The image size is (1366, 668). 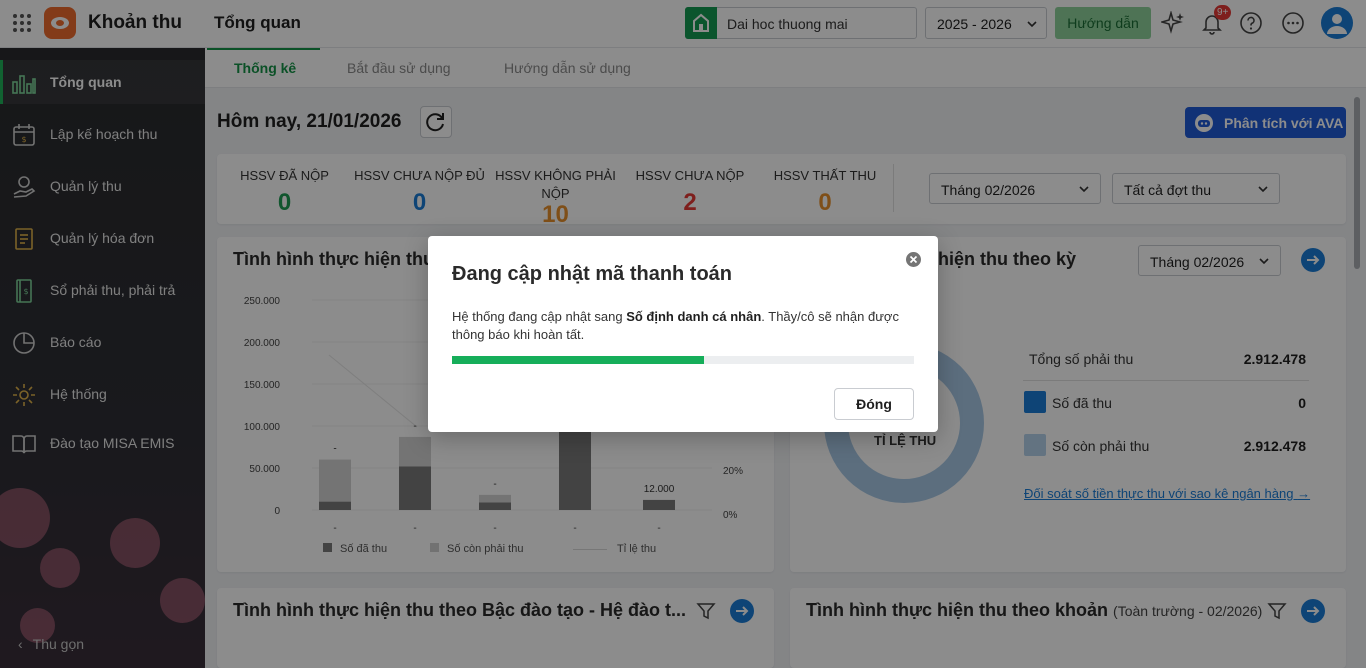 I want to click on progress-fill, so click(x=578, y=360).